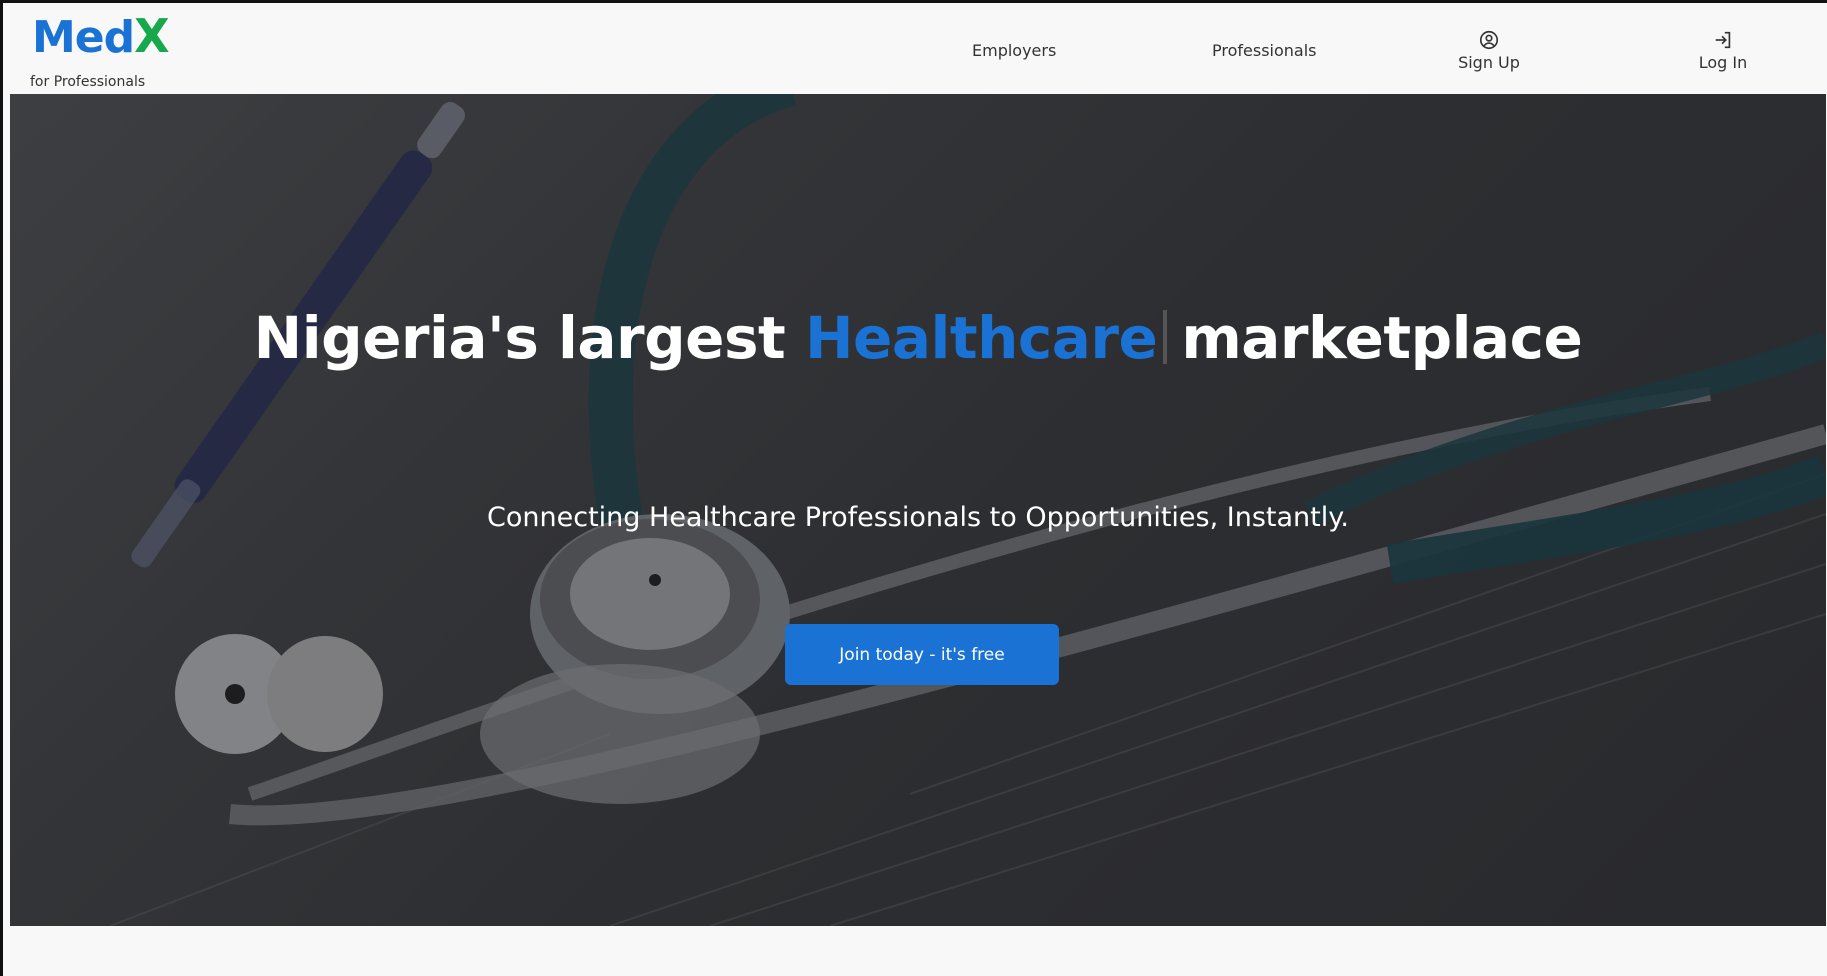 This screenshot has width=1827, height=976. Describe the element at coordinates (1382, 338) in the screenshot. I see `hero-title-end: marketplace` at that location.